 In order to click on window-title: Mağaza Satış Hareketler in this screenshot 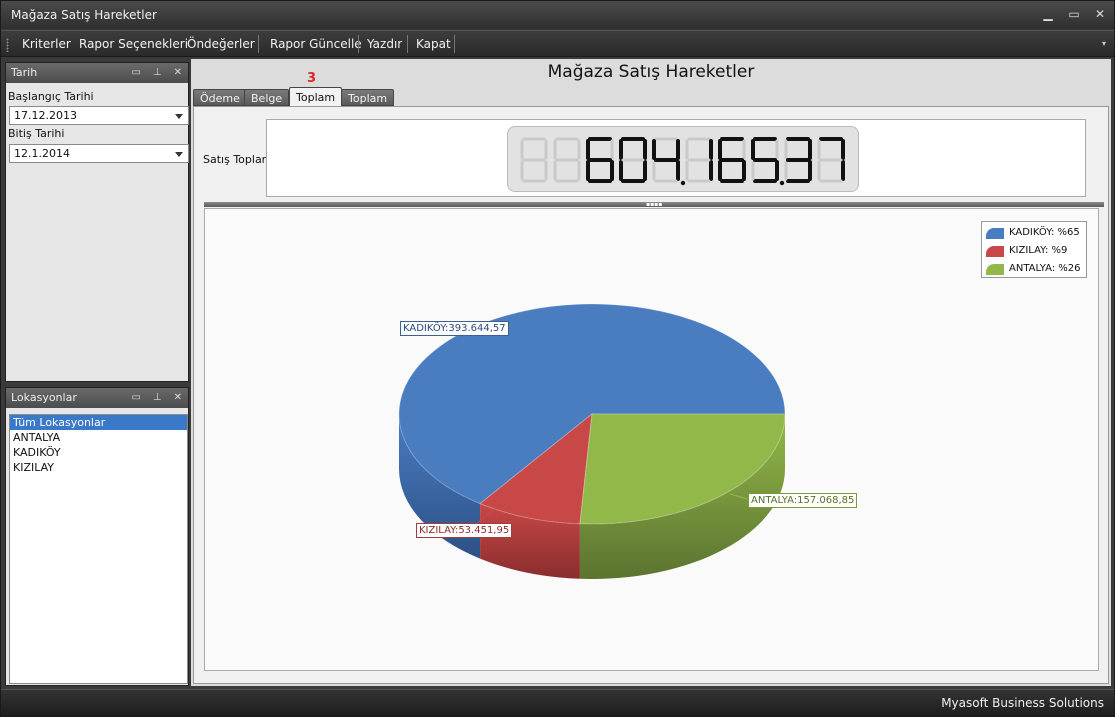, I will do `click(84, 15)`.